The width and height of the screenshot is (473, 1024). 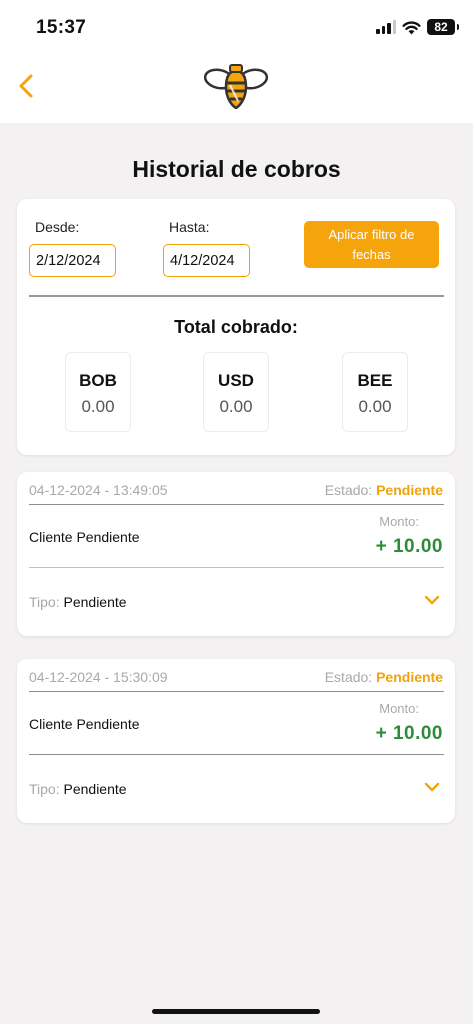 I want to click on currency-code: USD, so click(x=236, y=380).